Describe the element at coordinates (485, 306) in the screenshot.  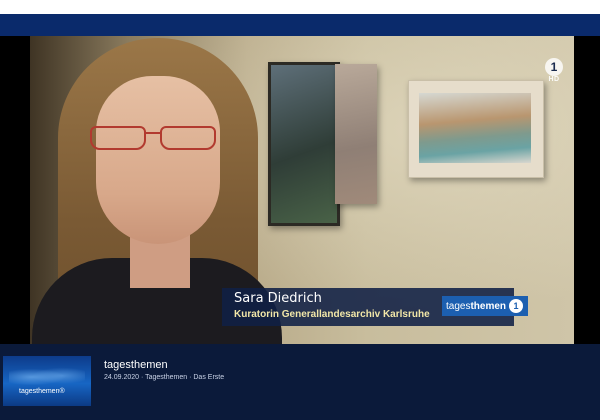
I see `tagesthemen-badge: tages themen 1` at that location.